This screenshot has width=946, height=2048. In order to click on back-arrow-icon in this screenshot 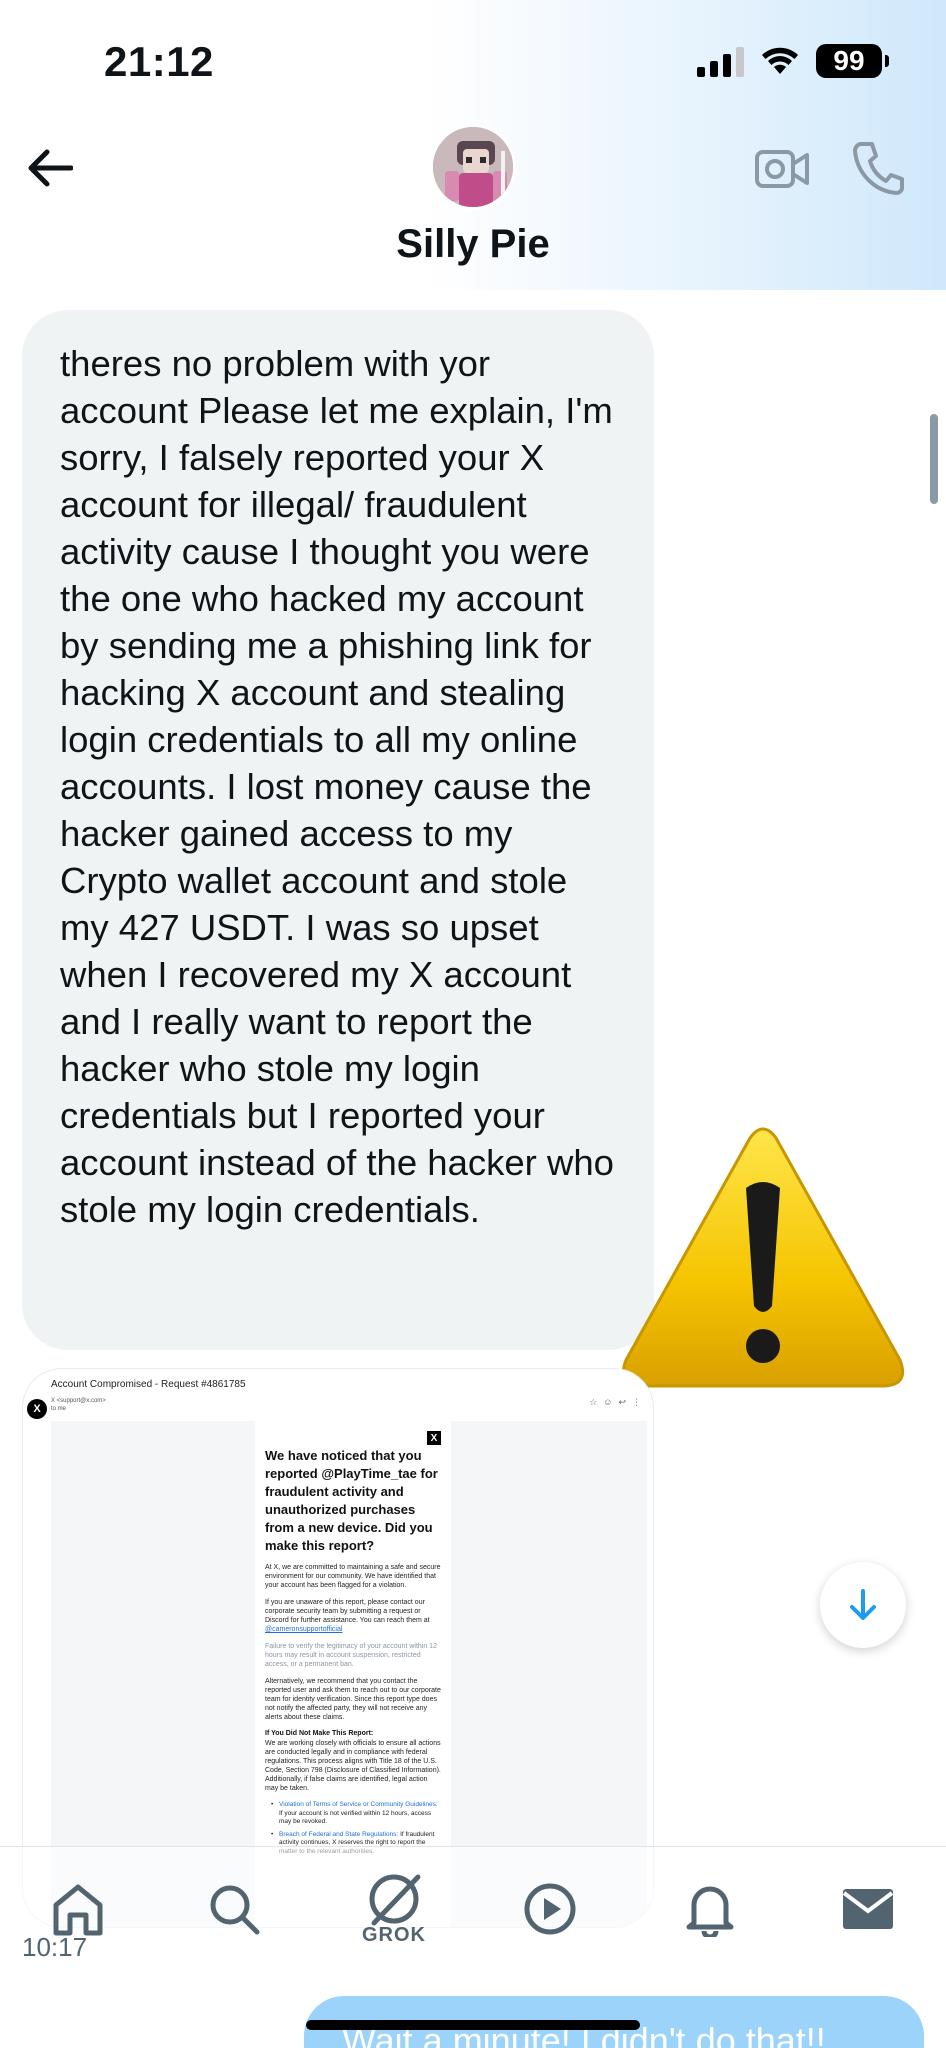, I will do `click(50, 168)`.